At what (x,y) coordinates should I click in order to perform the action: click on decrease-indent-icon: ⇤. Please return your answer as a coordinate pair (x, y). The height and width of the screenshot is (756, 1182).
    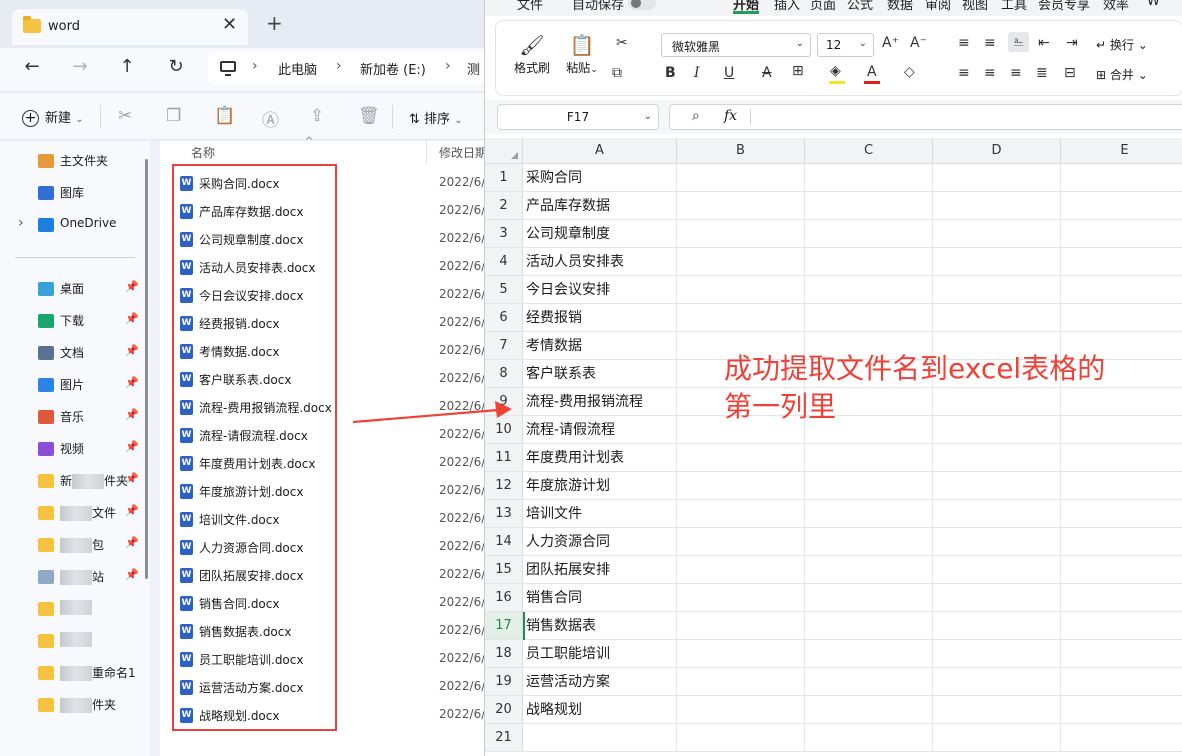
    Looking at the image, I should click on (1044, 43).